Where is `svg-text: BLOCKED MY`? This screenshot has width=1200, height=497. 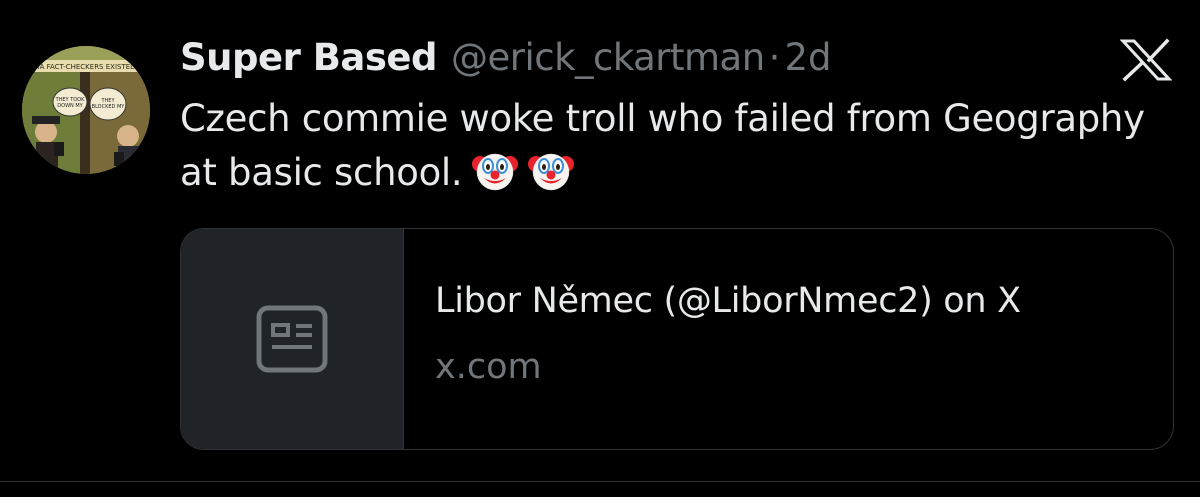 svg-text: BLOCKED MY is located at coordinates (109, 107).